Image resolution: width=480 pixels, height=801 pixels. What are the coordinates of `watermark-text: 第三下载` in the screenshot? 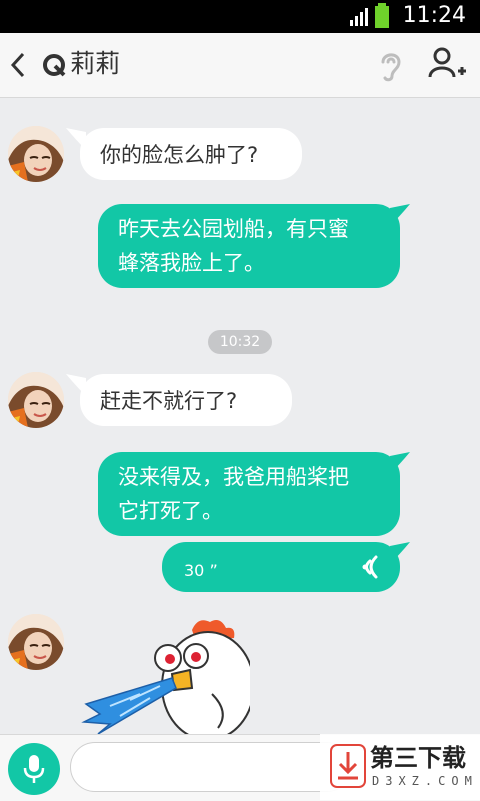 It's located at (418, 758).